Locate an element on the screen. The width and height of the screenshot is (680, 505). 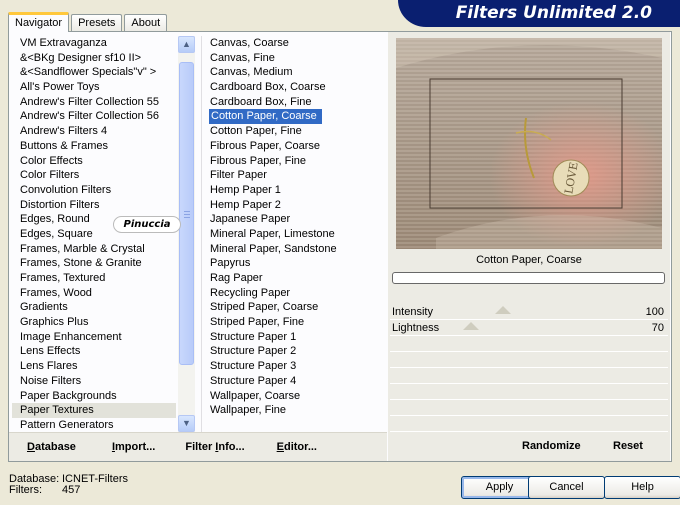
filter-item: Mineral Paper, Sandstone is located at coordinates (293, 249).